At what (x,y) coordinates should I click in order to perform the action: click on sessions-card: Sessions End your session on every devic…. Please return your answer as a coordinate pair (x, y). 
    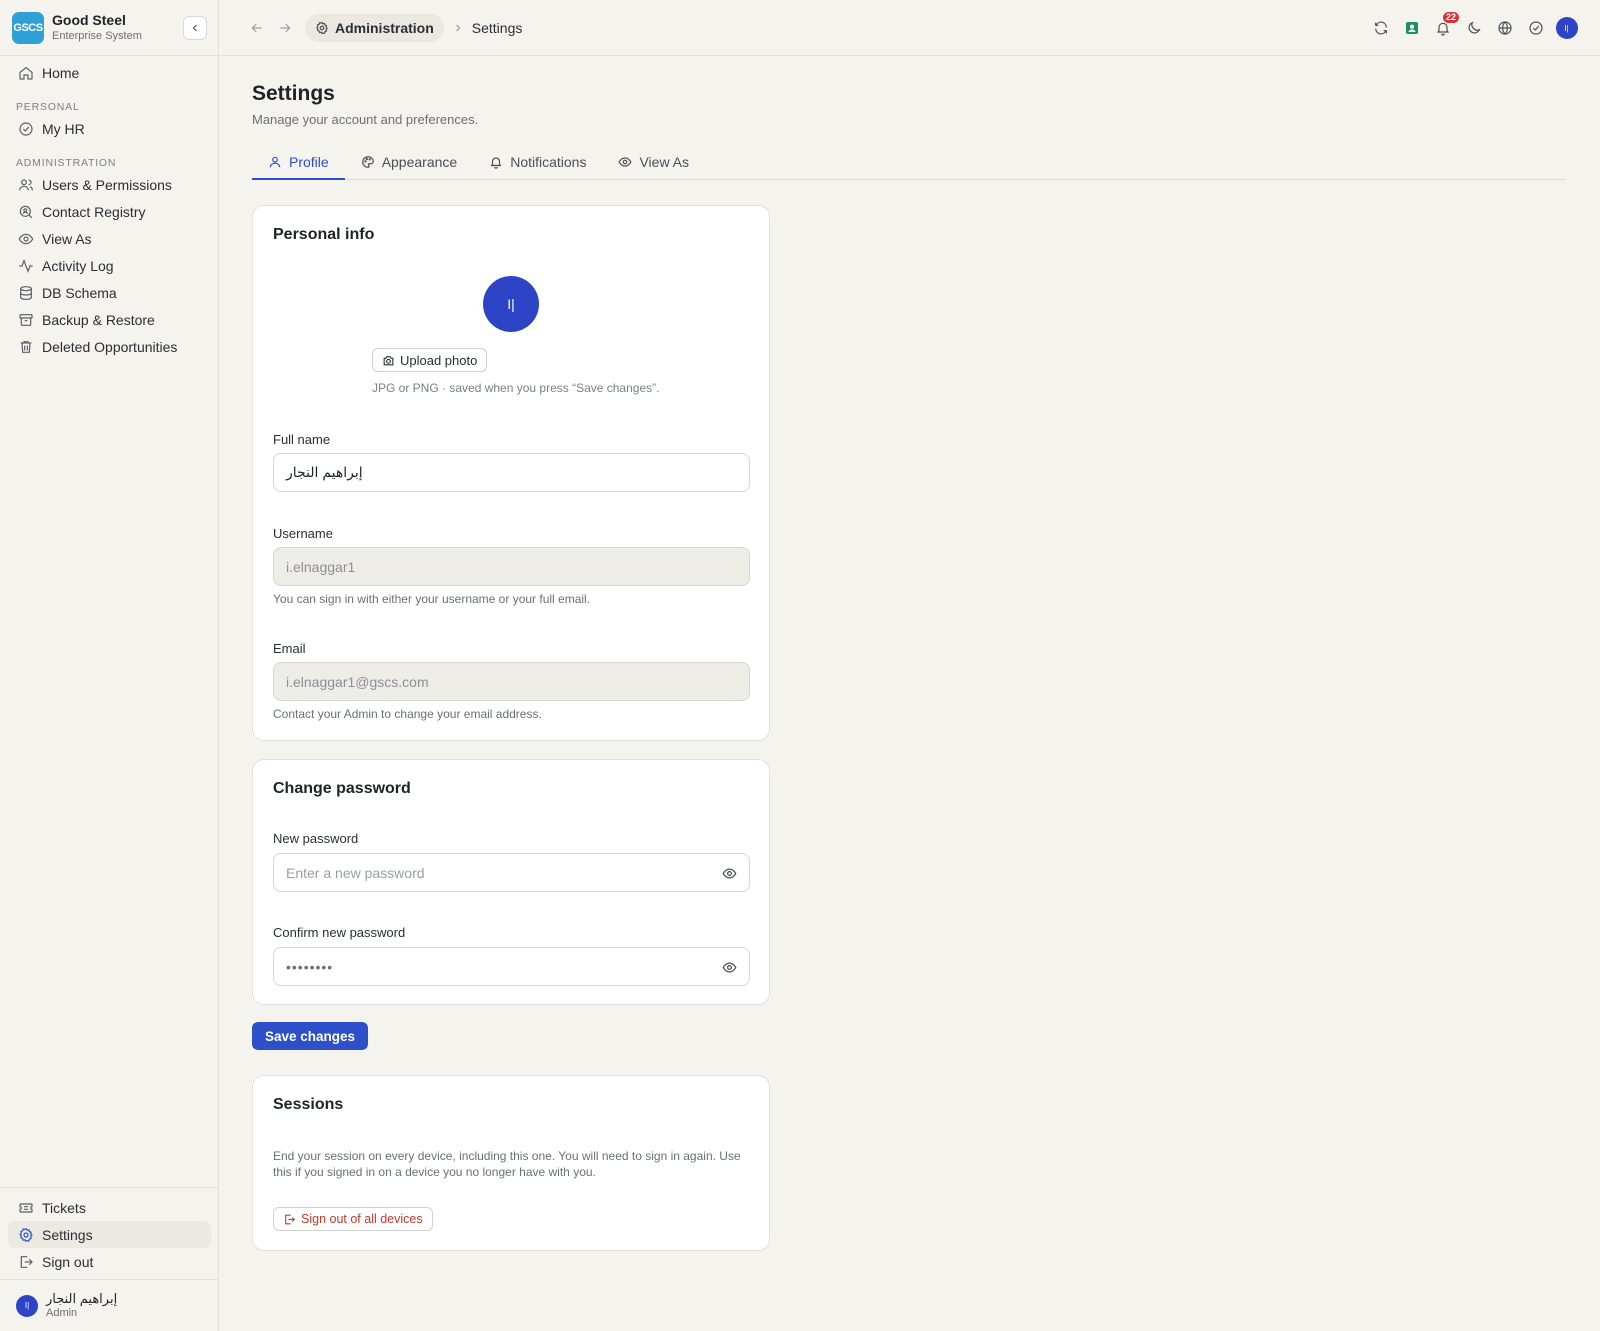
    Looking at the image, I should click on (511, 1163).